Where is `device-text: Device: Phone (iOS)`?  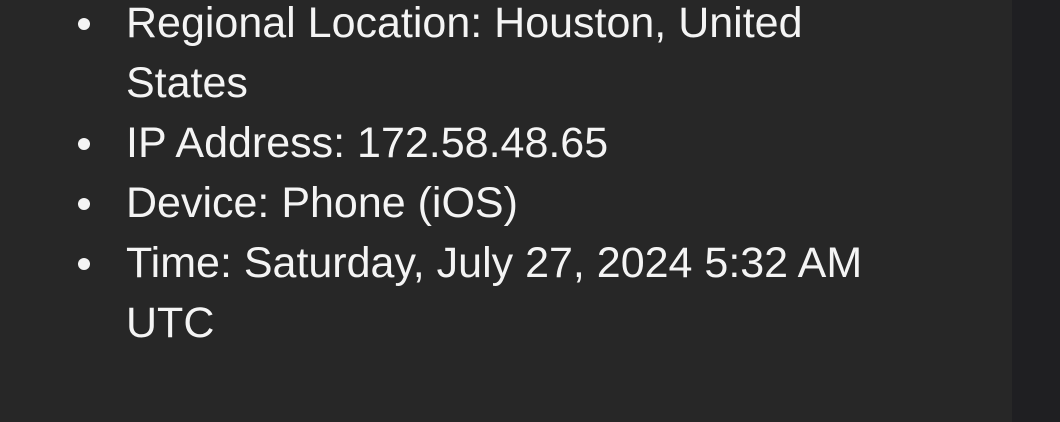
device-text: Device: Phone (iOS) is located at coordinates (322, 203).